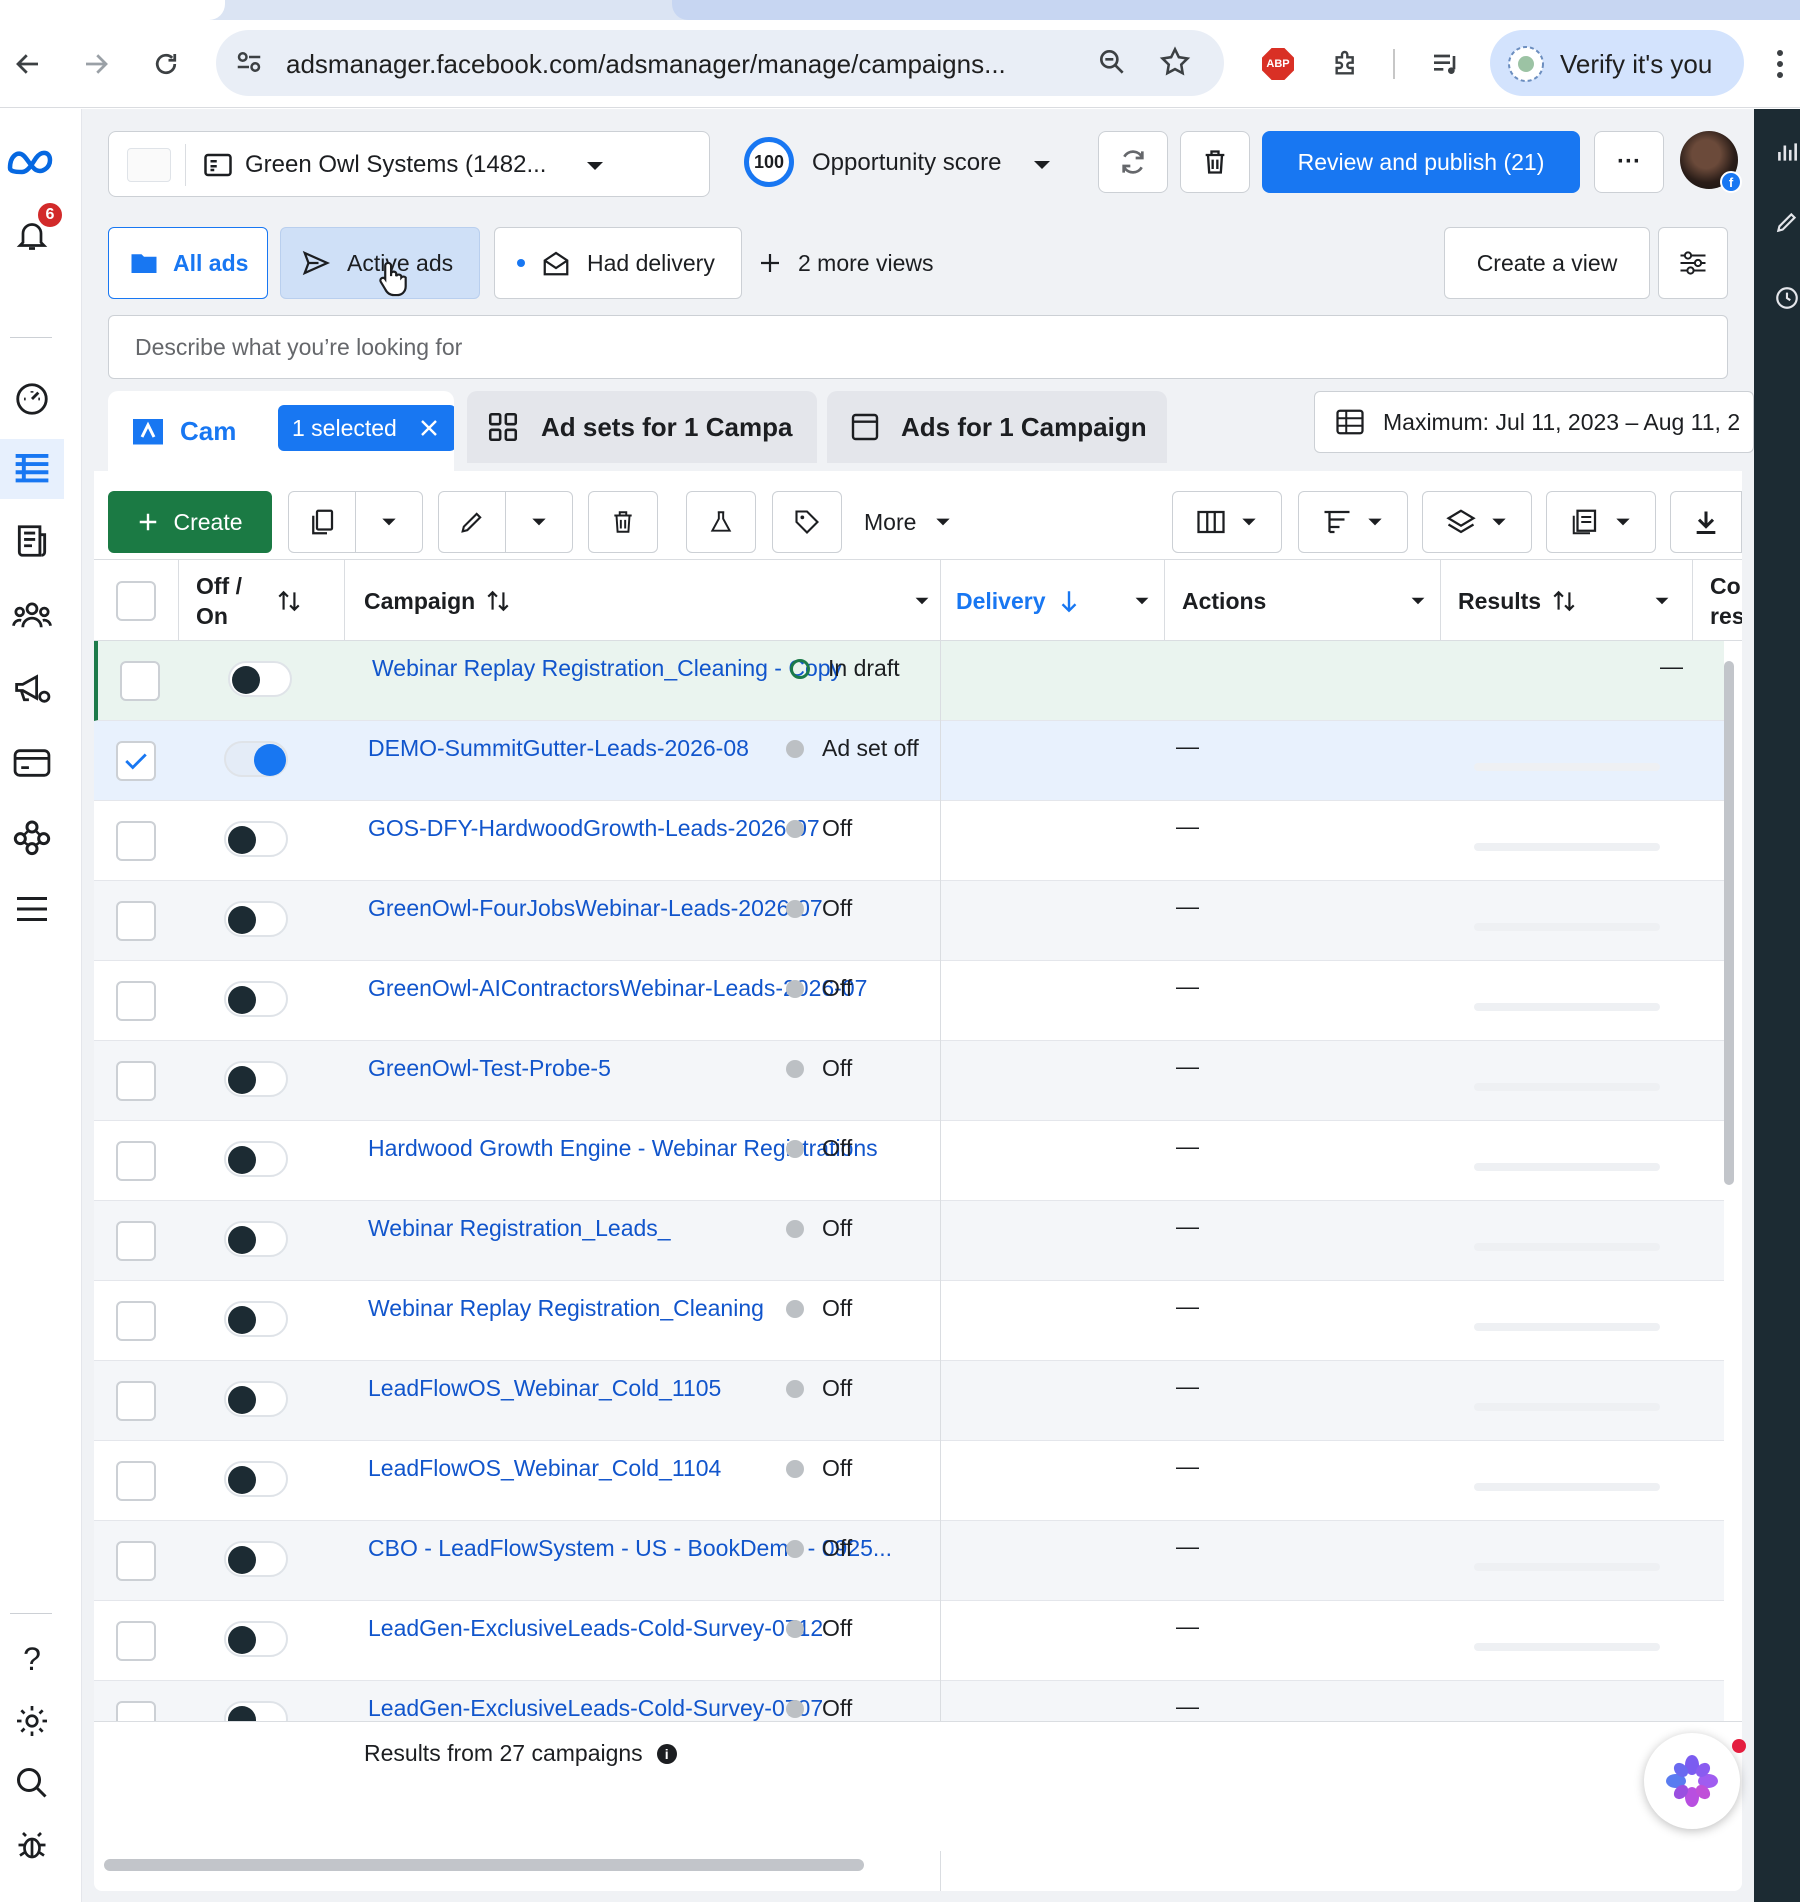  What do you see at coordinates (1780, 64) in the screenshot?
I see `browser-menu-button` at bounding box center [1780, 64].